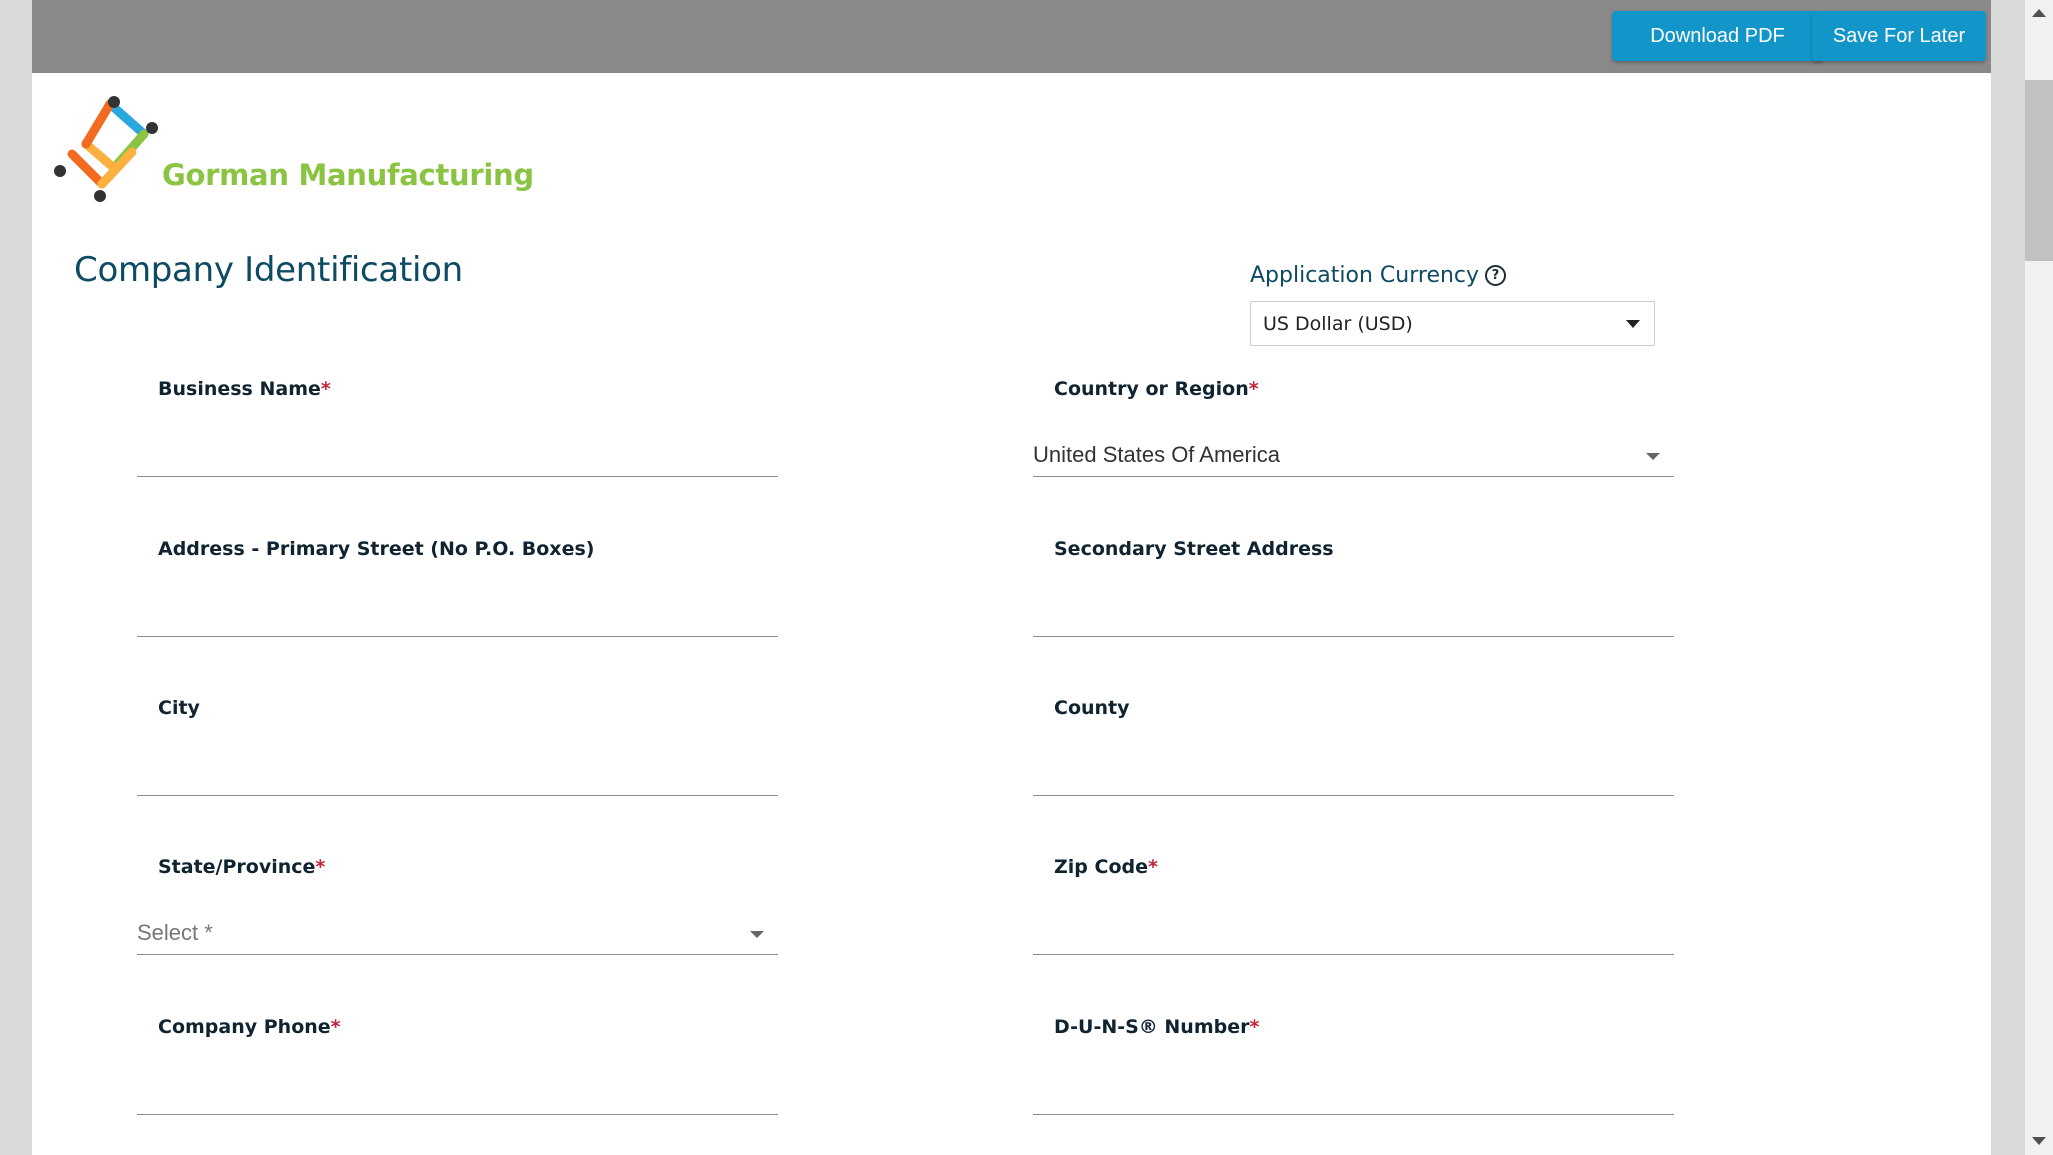 The width and height of the screenshot is (2053, 1155). I want to click on phone-label: Company Phone*, so click(249, 1027).